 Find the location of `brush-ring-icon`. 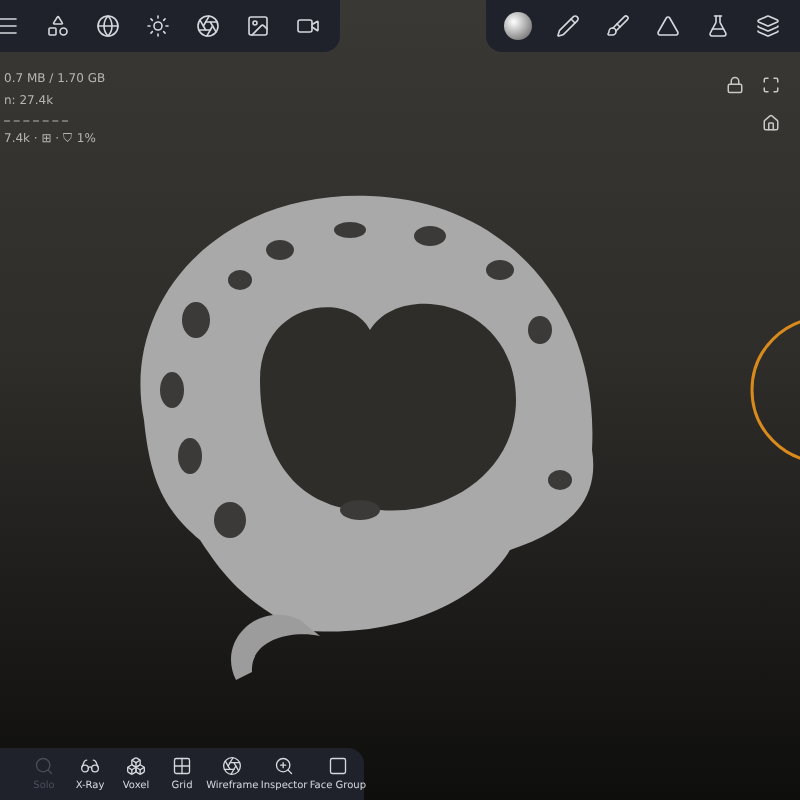

brush-ring-icon is located at coordinates (775, 390).